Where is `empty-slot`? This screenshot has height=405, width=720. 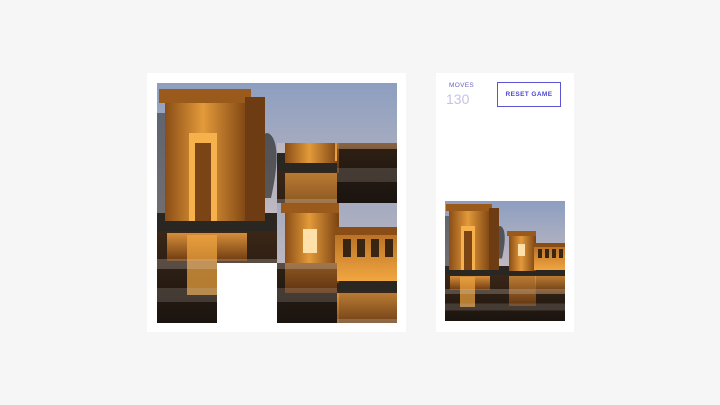
empty-slot is located at coordinates (247, 293).